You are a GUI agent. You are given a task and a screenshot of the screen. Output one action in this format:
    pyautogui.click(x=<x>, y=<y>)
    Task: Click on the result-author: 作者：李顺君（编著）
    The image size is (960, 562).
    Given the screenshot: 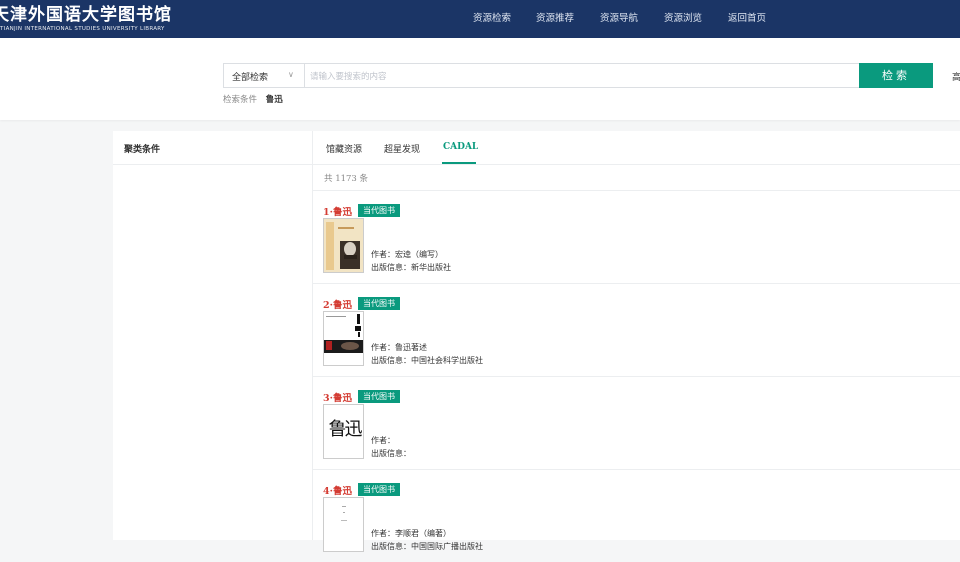 What is the action you would take?
    pyautogui.click(x=411, y=533)
    